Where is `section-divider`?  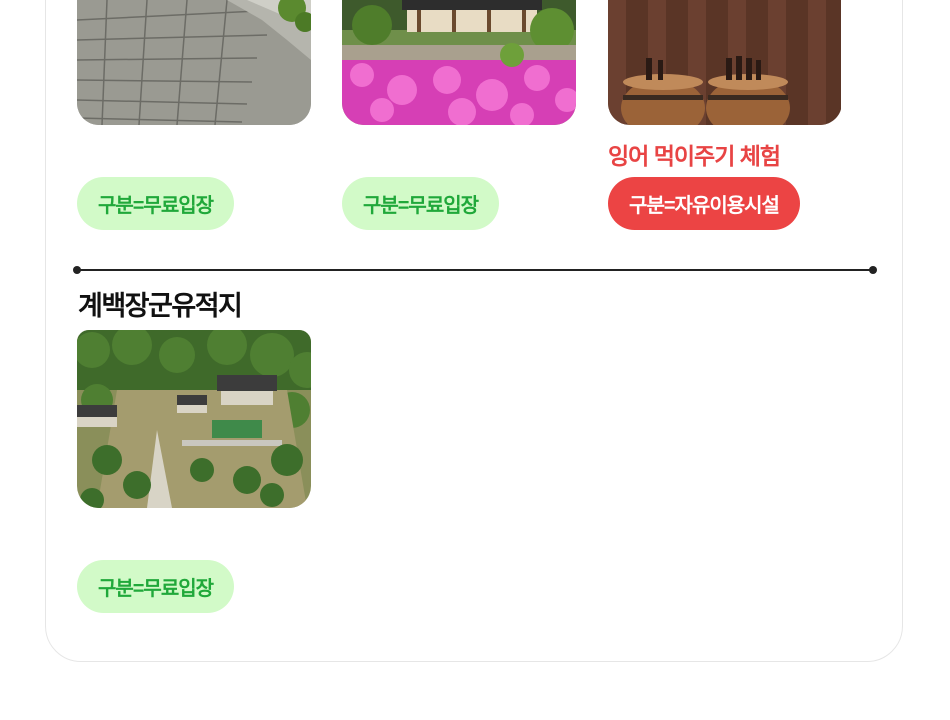 section-divider is located at coordinates (475, 270).